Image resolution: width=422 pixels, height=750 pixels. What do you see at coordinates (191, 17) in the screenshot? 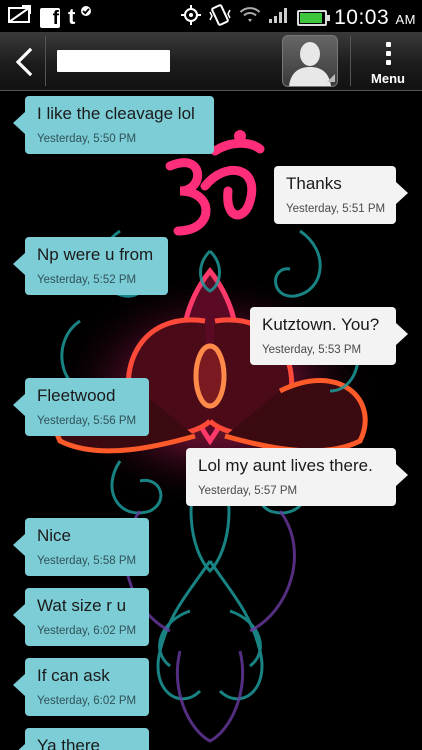
I see `gps-icon` at bounding box center [191, 17].